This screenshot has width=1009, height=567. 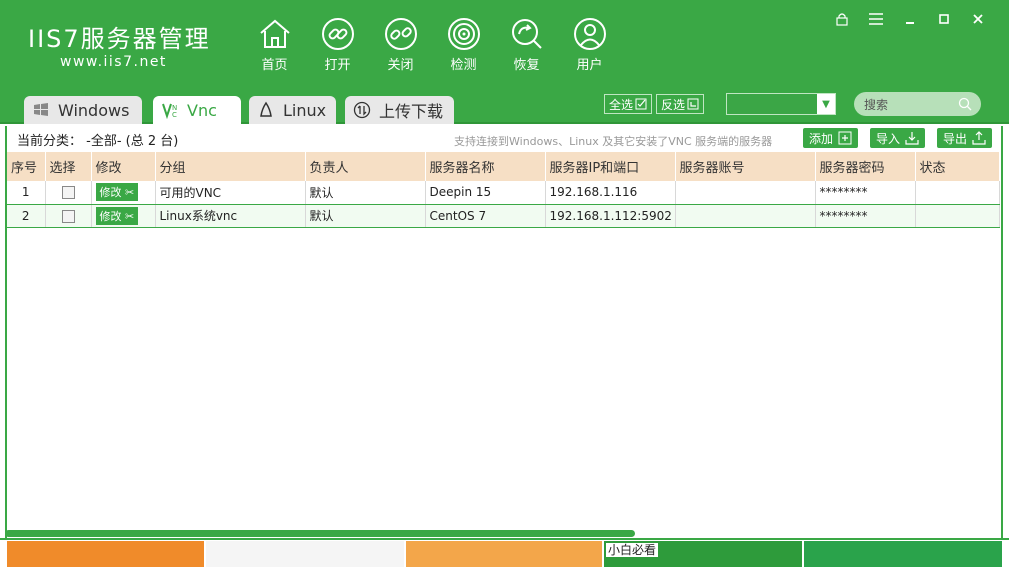 I want to click on nav-detect-button: 检测, so click(x=463, y=44).